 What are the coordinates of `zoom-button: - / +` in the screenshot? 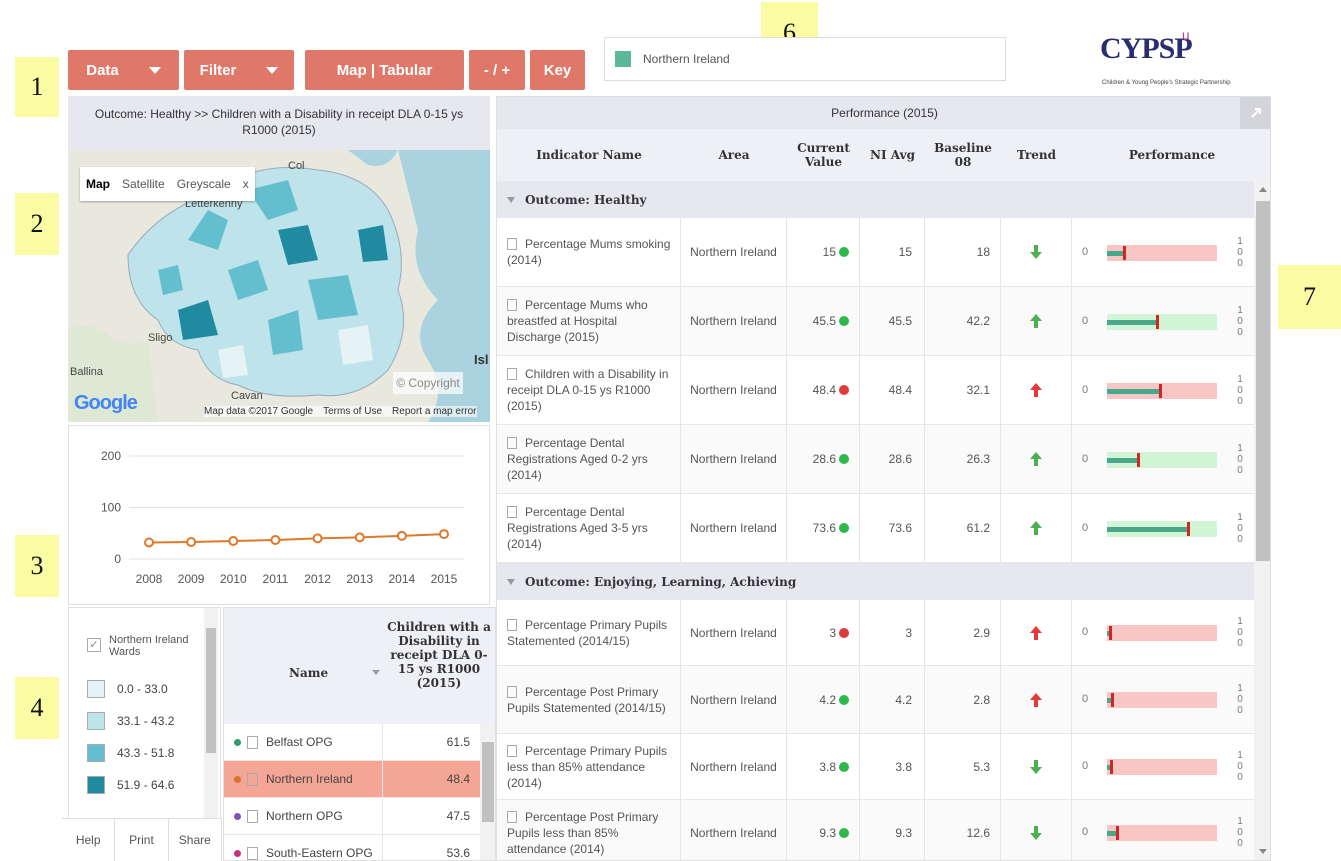 It's located at (497, 70).